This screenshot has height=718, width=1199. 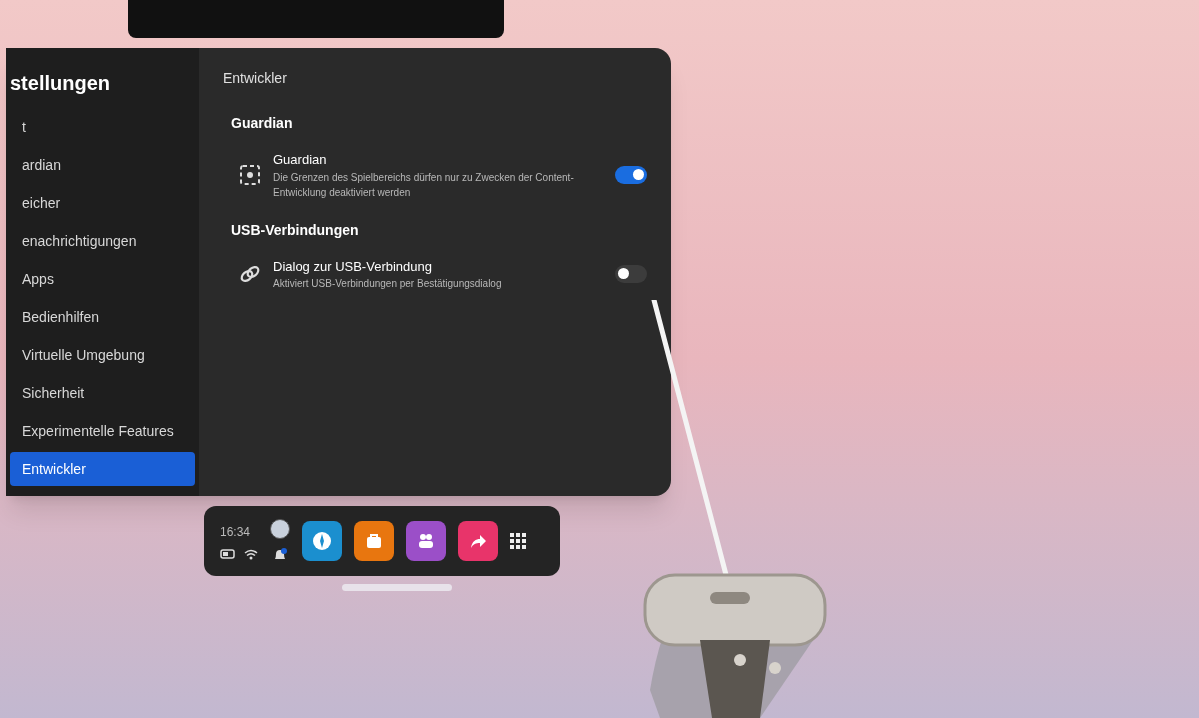 I want to click on sidebar-item: Entwickler, so click(x=102, y=469).